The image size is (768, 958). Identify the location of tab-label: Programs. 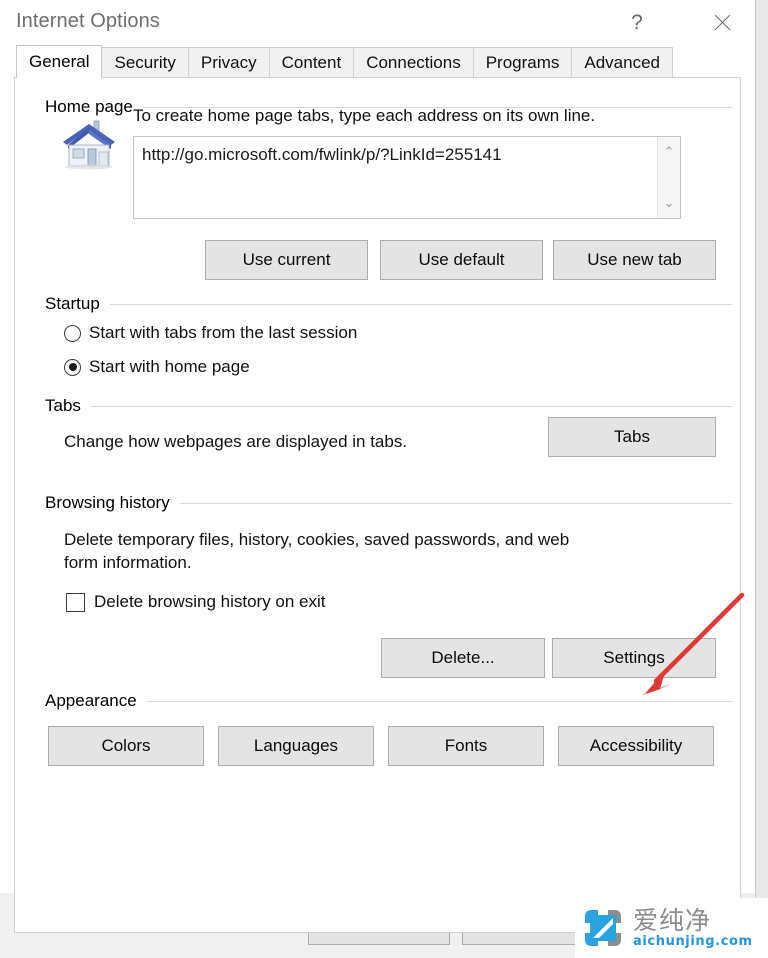
(522, 62).